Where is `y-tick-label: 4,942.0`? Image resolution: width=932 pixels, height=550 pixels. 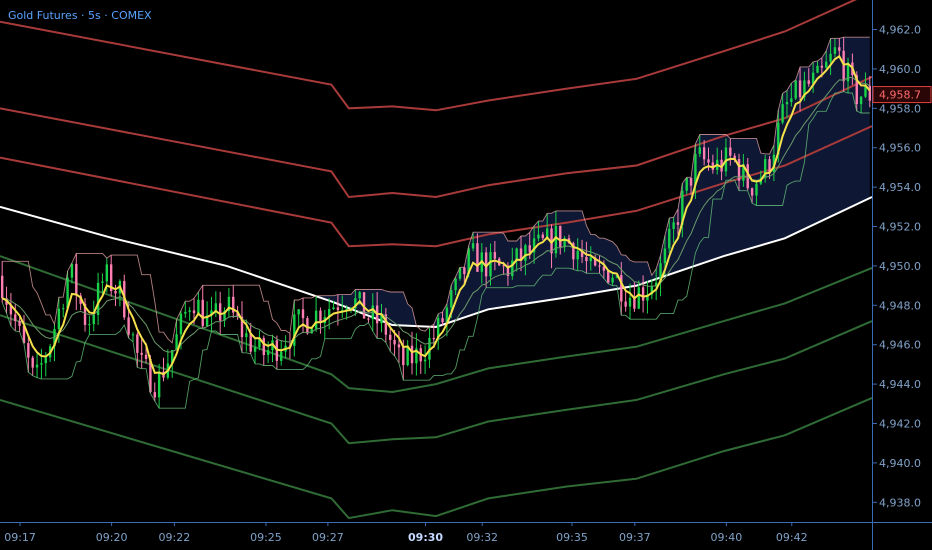 y-tick-label: 4,942.0 is located at coordinates (900, 424).